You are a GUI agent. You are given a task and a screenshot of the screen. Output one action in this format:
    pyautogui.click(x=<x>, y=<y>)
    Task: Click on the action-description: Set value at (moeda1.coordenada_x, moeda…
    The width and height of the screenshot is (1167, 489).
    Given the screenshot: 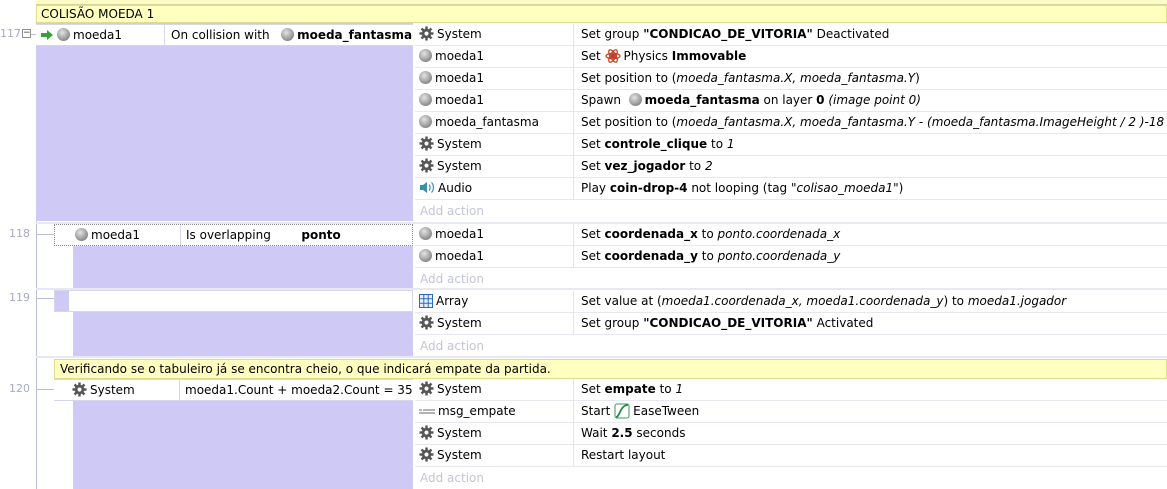 What is the action you would take?
    pyautogui.click(x=824, y=301)
    